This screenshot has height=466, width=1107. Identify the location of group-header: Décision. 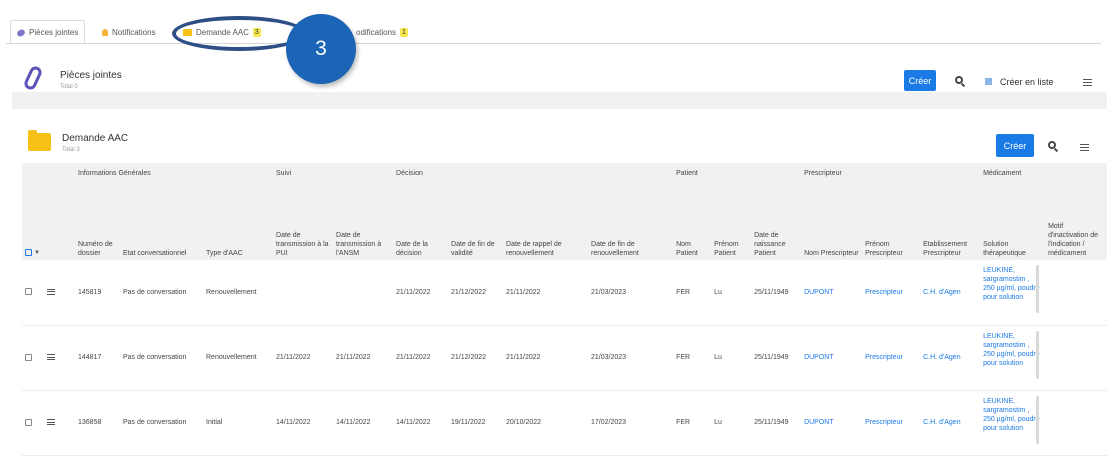
(409, 173).